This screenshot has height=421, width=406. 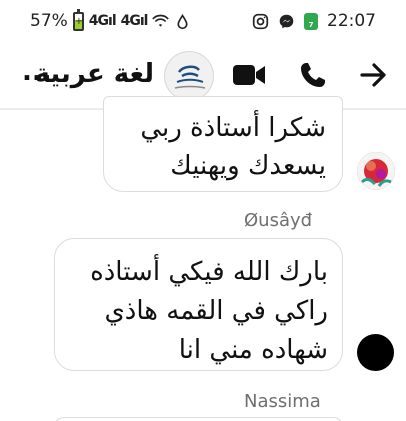 I want to click on chat-title: لغة عربية, so click(x=94, y=74).